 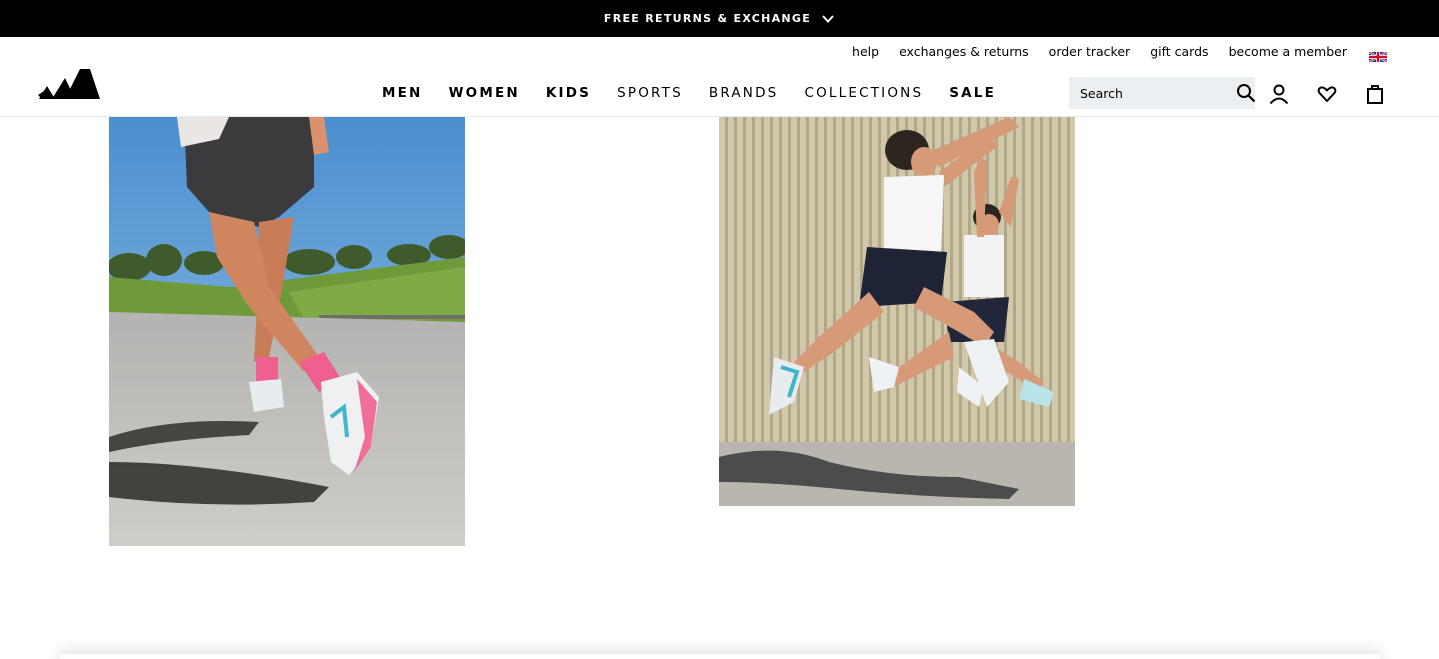 What do you see at coordinates (744, 93) in the screenshot?
I see `nav-brands: BRANDS` at bounding box center [744, 93].